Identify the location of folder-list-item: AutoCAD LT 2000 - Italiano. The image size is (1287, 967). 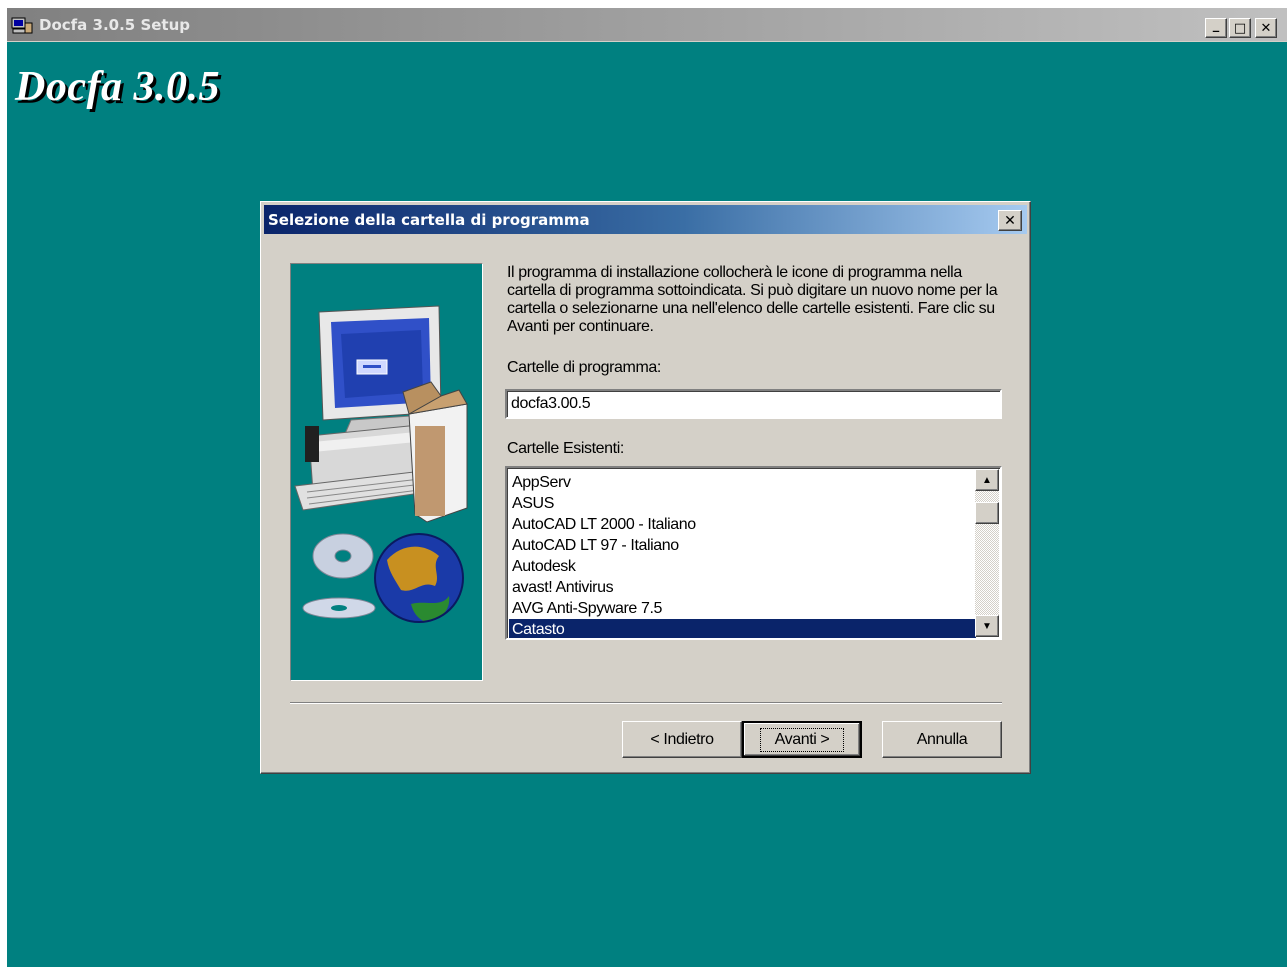
(742, 524).